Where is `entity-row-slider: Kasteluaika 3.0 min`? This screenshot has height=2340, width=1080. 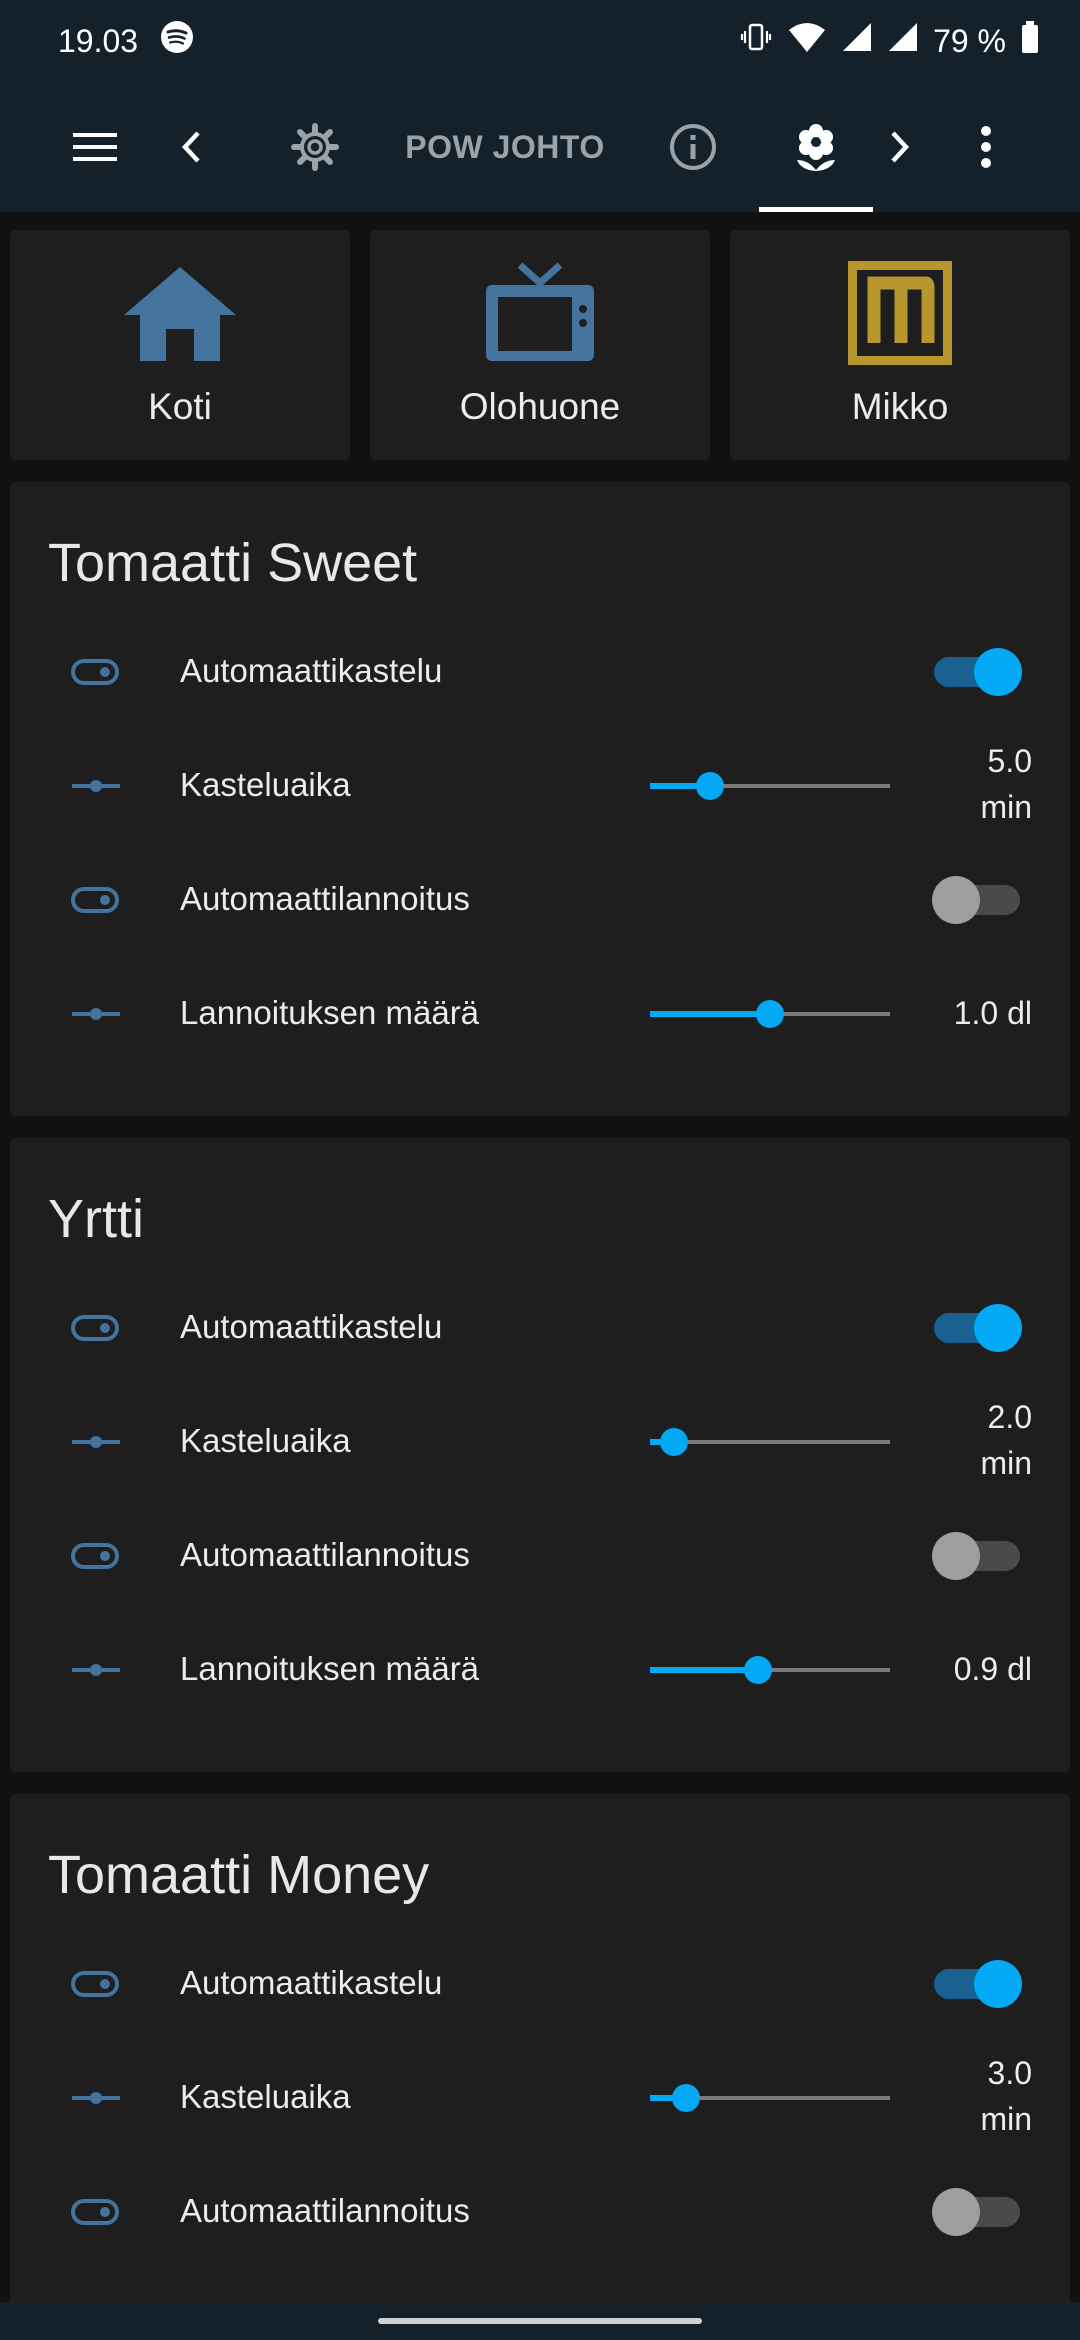
entity-row-slider: Kasteluaika 3.0 min is located at coordinates (540, 2096).